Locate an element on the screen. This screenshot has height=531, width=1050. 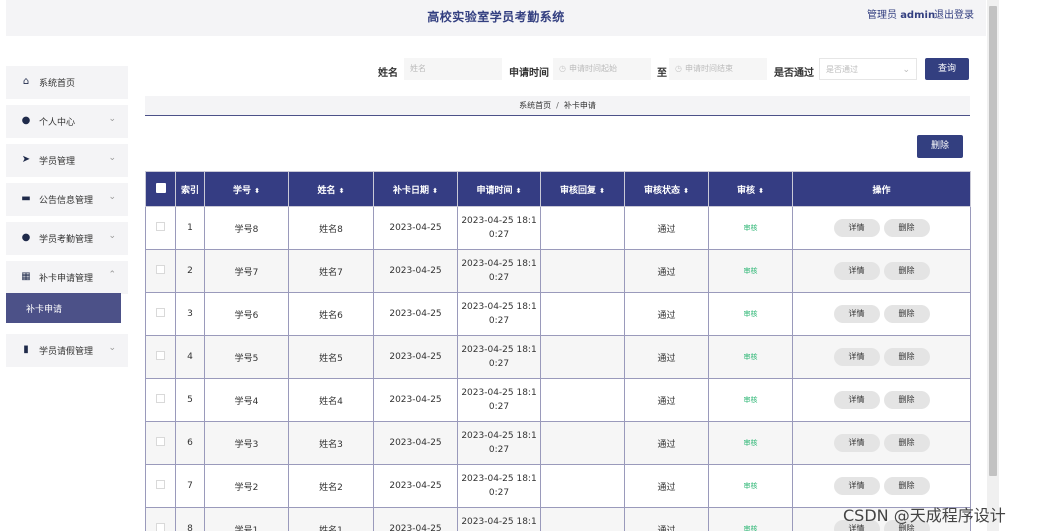
select-all-header is located at coordinates (160, 189).